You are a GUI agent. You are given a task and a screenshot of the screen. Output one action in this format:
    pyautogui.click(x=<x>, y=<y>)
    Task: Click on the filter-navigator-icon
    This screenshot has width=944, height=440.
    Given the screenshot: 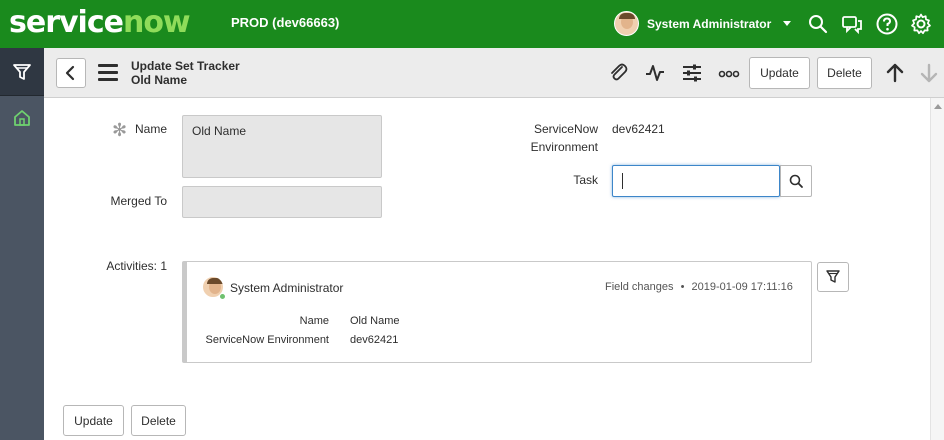 What is the action you would take?
    pyautogui.click(x=22, y=71)
    